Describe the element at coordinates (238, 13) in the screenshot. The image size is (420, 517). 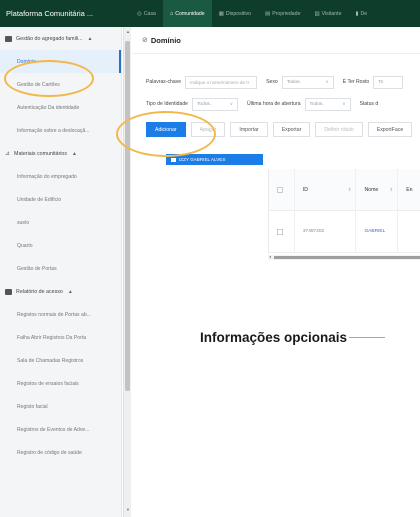
I see `nav-label: Dispositivo` at that location.